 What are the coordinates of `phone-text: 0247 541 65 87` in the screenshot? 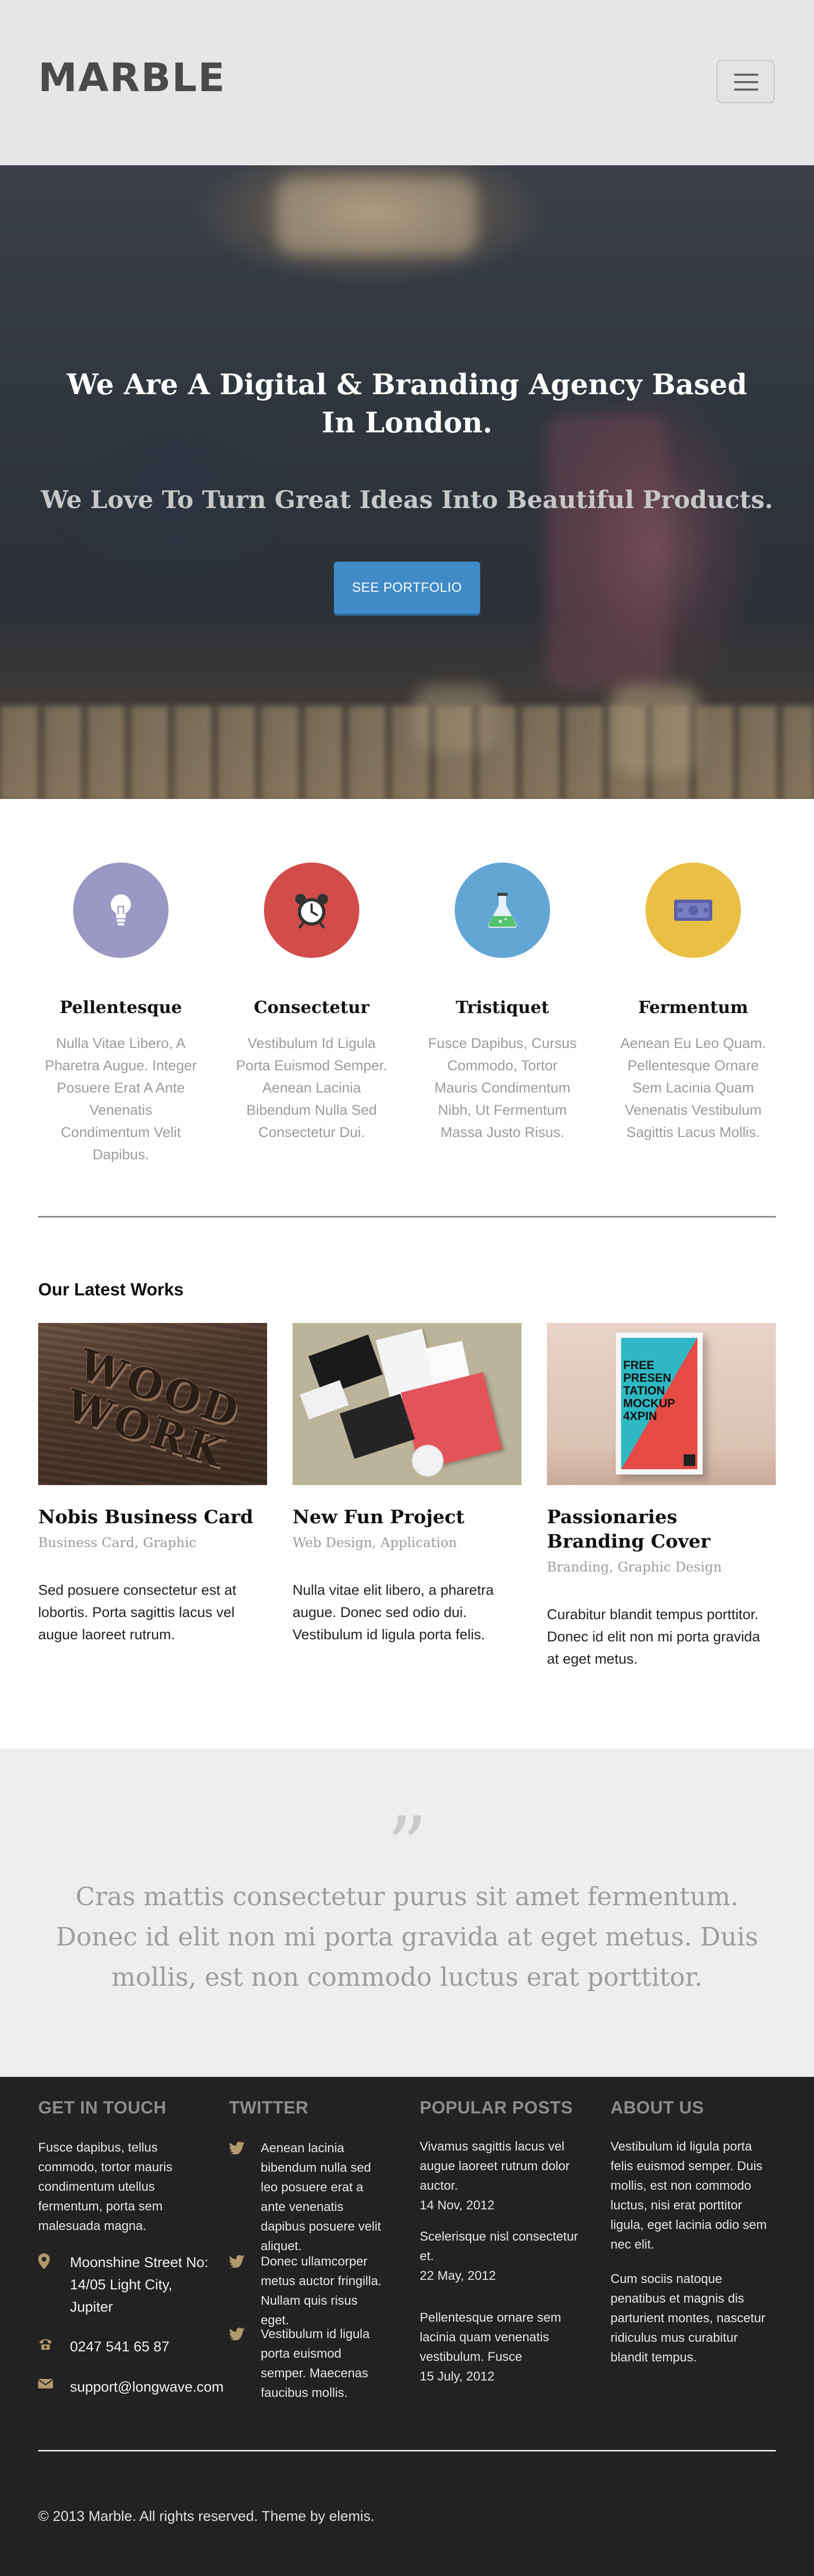 It's located at (144, 2346).